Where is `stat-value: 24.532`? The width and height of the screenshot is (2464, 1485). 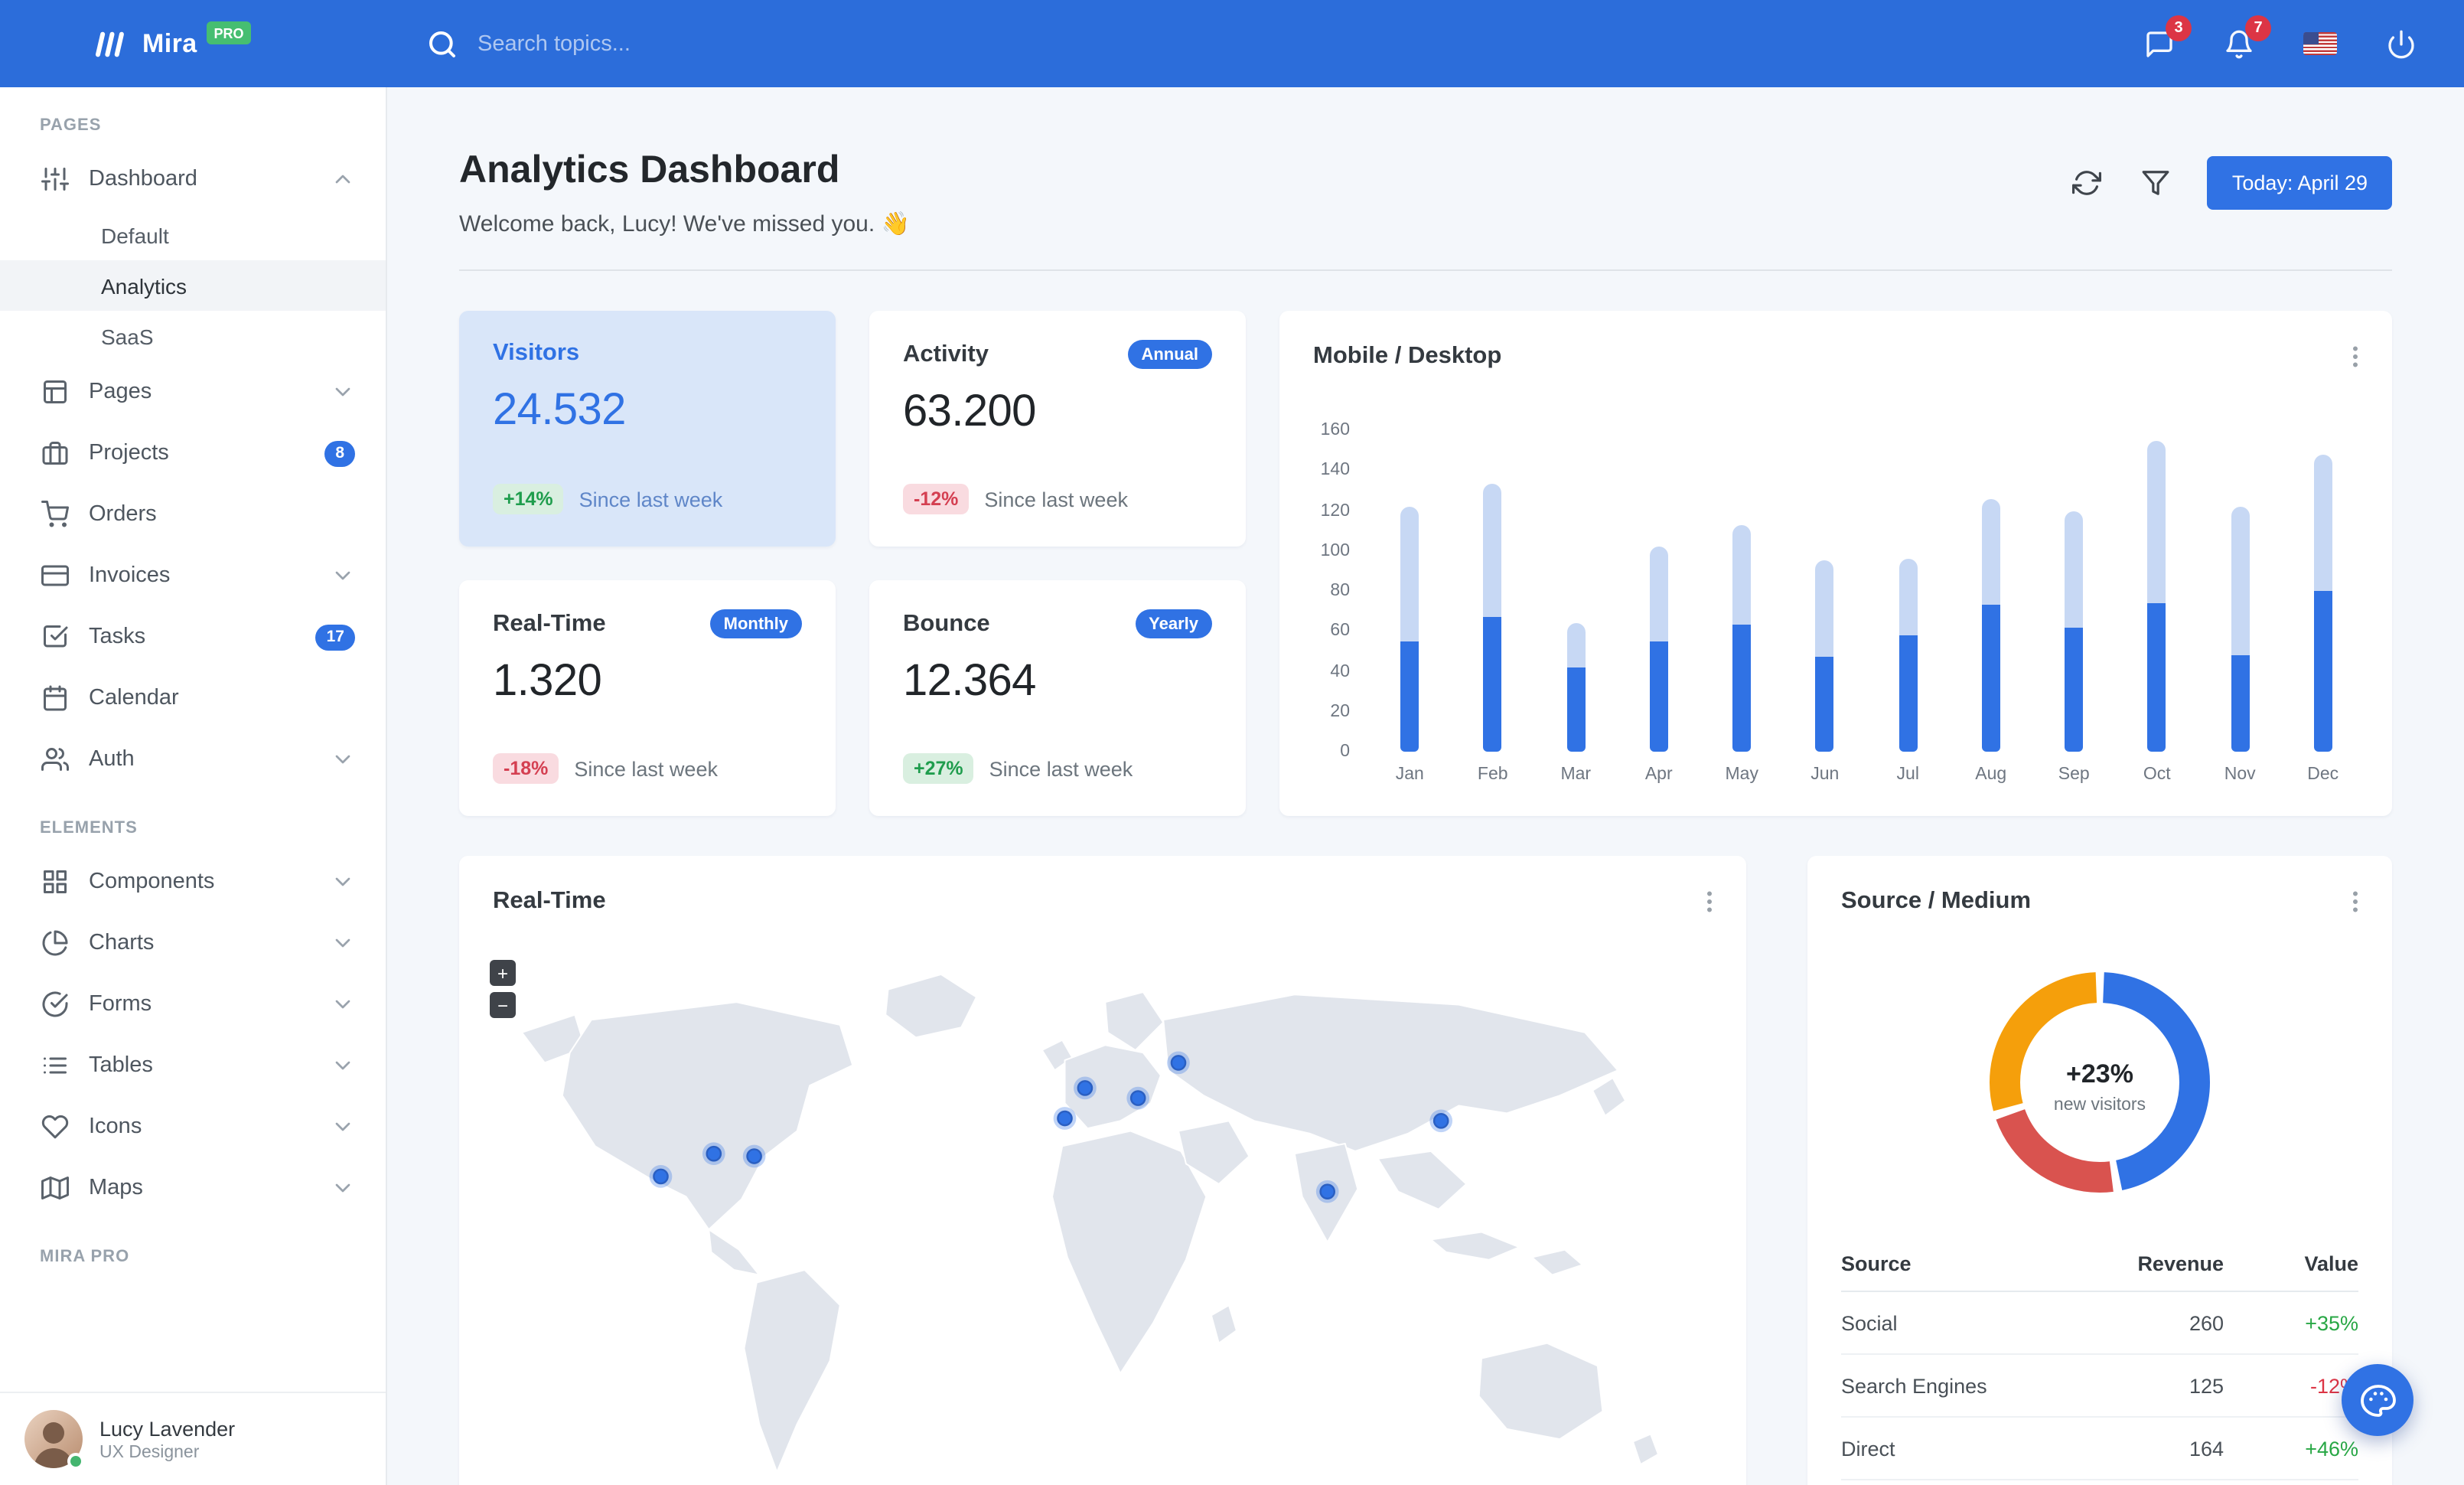
stat-value: 24.532 is located at coordinates (559, 410).